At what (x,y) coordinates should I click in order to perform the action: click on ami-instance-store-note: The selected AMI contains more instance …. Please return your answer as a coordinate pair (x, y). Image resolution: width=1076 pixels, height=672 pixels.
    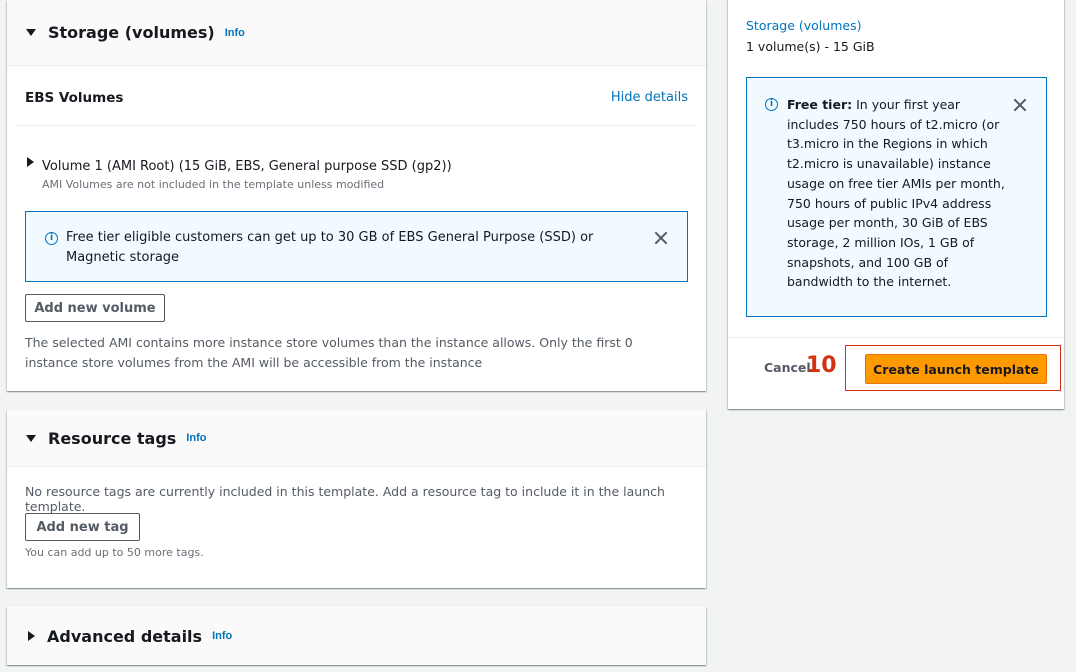
    Looking at the image, I should click on (329, 352).